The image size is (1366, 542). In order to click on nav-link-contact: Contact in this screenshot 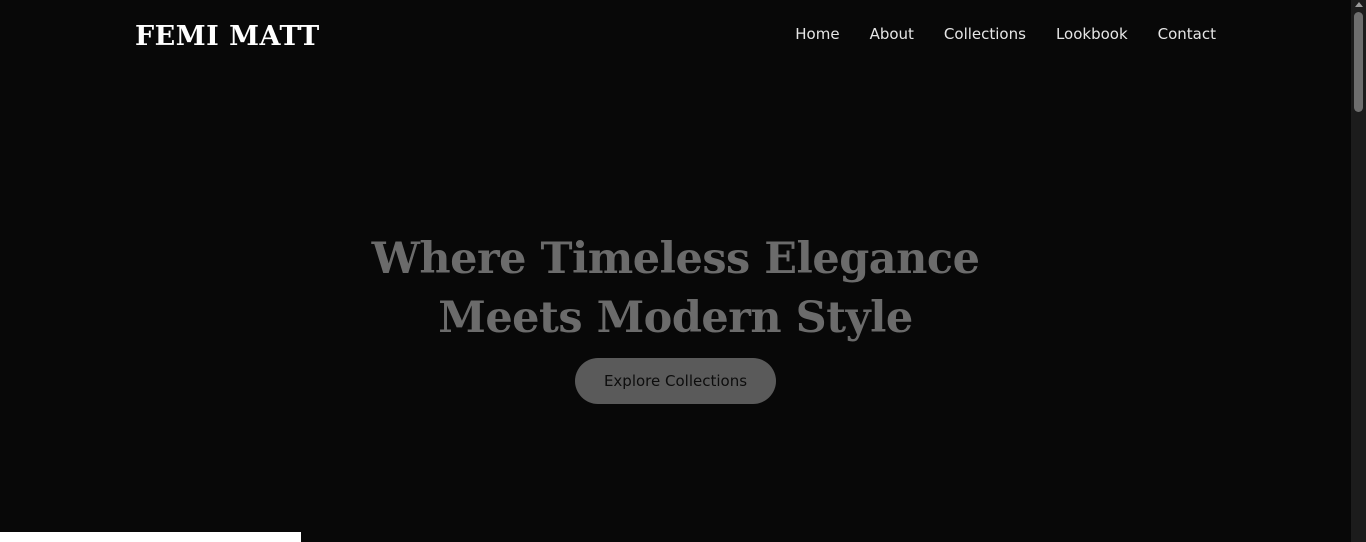, I will do `click(1187, 34)`.